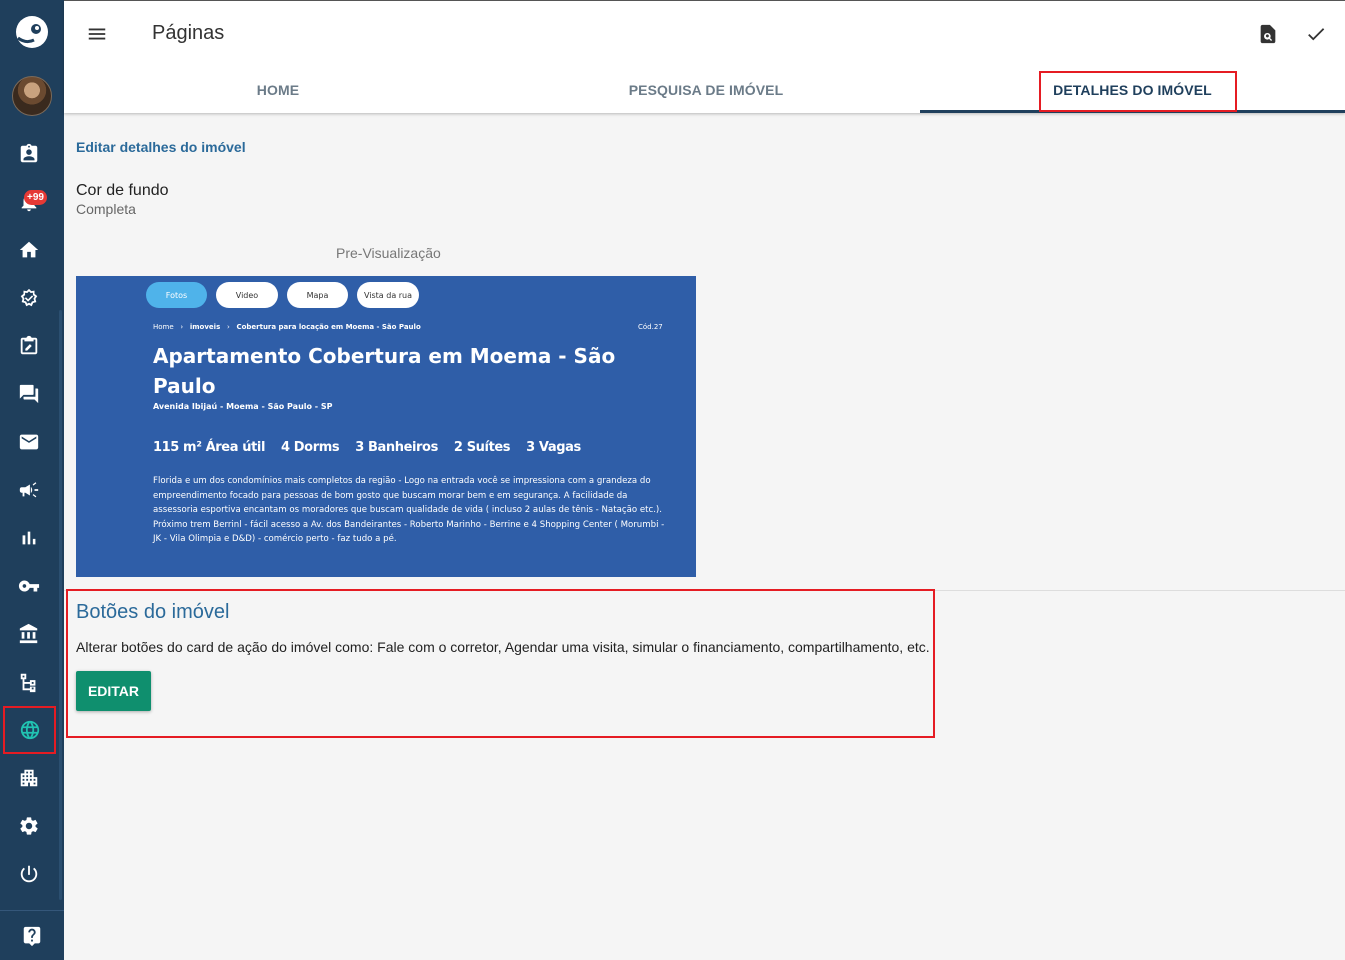 The height and width of the screenshot is (960, 1345). What do you see at coordinates (29, 538) in the screenshot?
I see `bar-chart-icon` at bounding box center [29, 538].